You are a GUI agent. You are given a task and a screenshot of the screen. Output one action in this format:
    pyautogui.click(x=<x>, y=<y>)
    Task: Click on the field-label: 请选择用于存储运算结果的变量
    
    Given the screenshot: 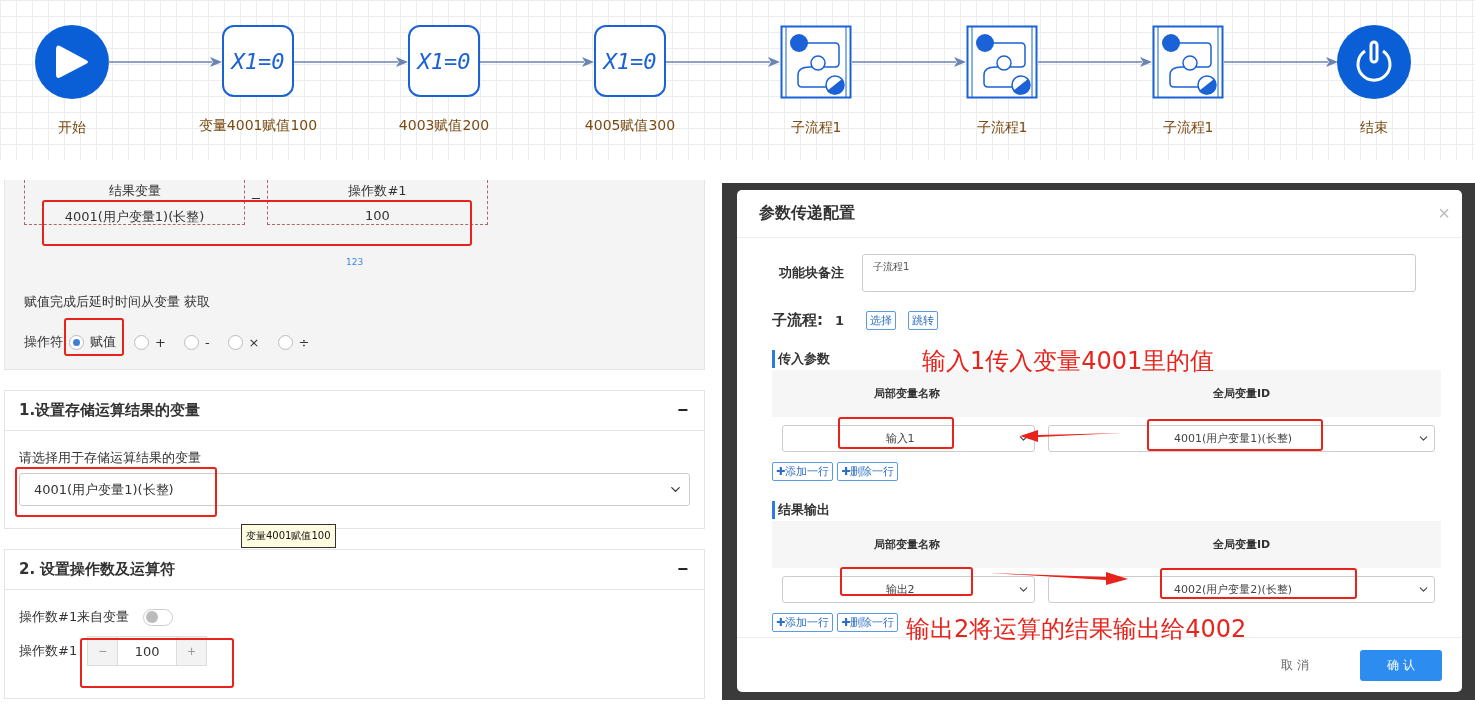 What is the action you would take?
    pyautogui.click(x=110, y=458)
    